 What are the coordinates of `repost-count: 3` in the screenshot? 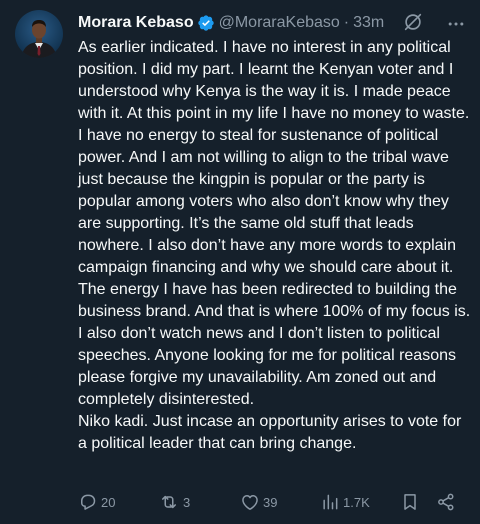 It's located at (187, 502).